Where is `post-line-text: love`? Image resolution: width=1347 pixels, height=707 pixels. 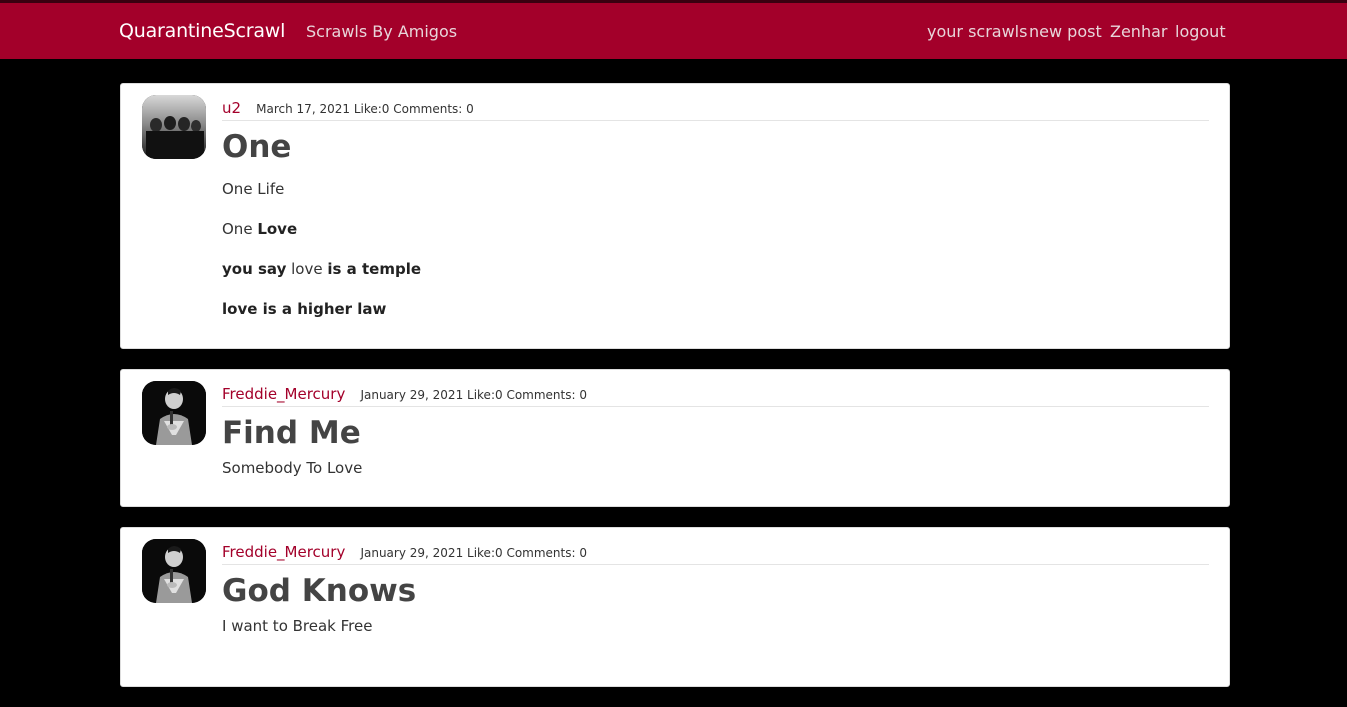 post-line-text: love is located at coordinates (307, 269).